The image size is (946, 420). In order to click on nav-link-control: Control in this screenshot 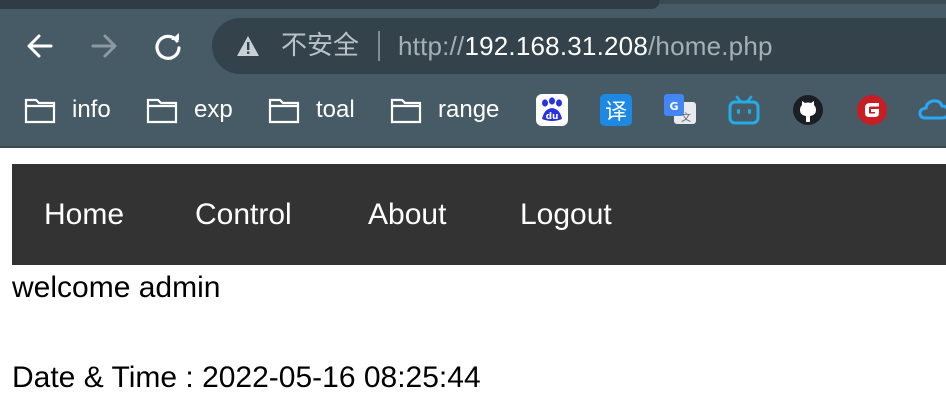, I will do `click(243, 214)`.